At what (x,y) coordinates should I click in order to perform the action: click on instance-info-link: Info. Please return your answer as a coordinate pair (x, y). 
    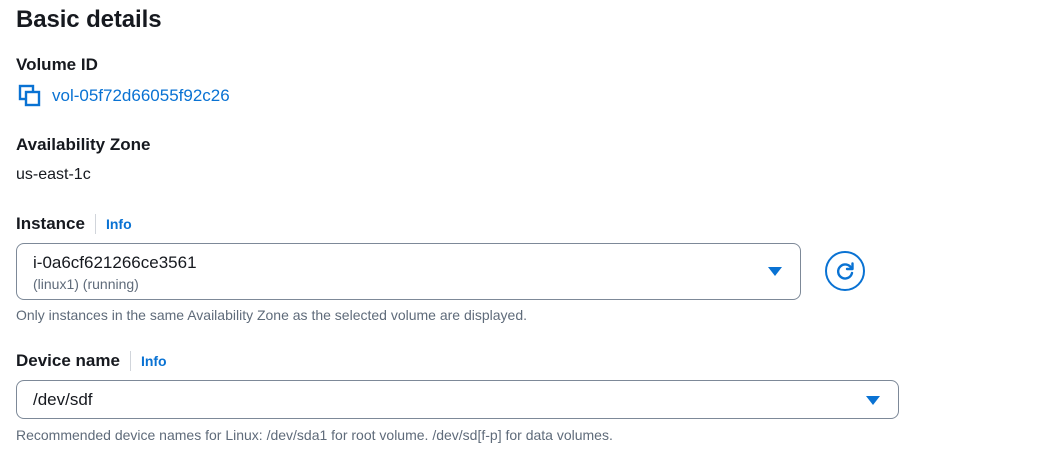
    Looking at the image, I should click on (119, 224).